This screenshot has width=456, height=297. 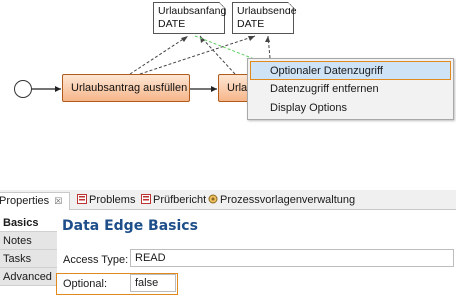 I want to click on tab-problems: Problems, so click(x=105, y=201).